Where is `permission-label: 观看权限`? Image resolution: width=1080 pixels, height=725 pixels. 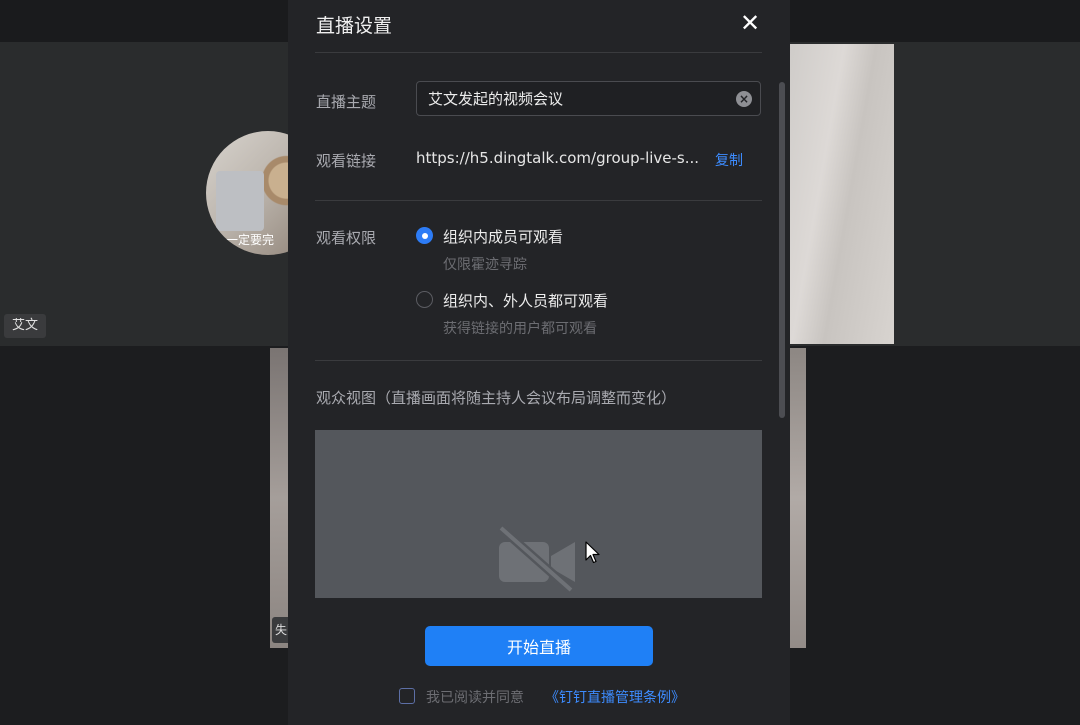 permission-label: 观看权限 is located at coordinates (346, 238).